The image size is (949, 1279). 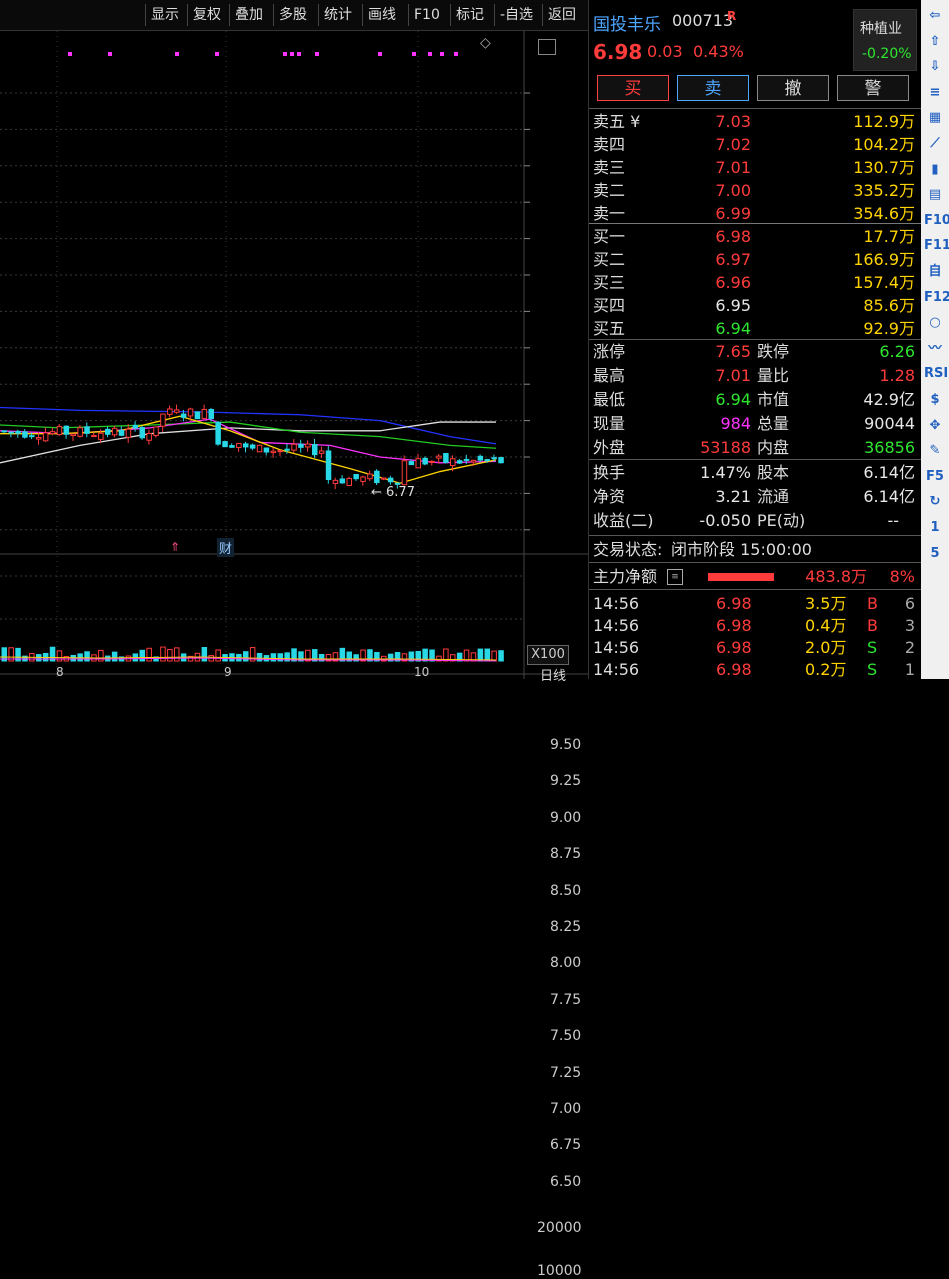 I want to click on ask-price: 7.01, so click(x=733, y=167).